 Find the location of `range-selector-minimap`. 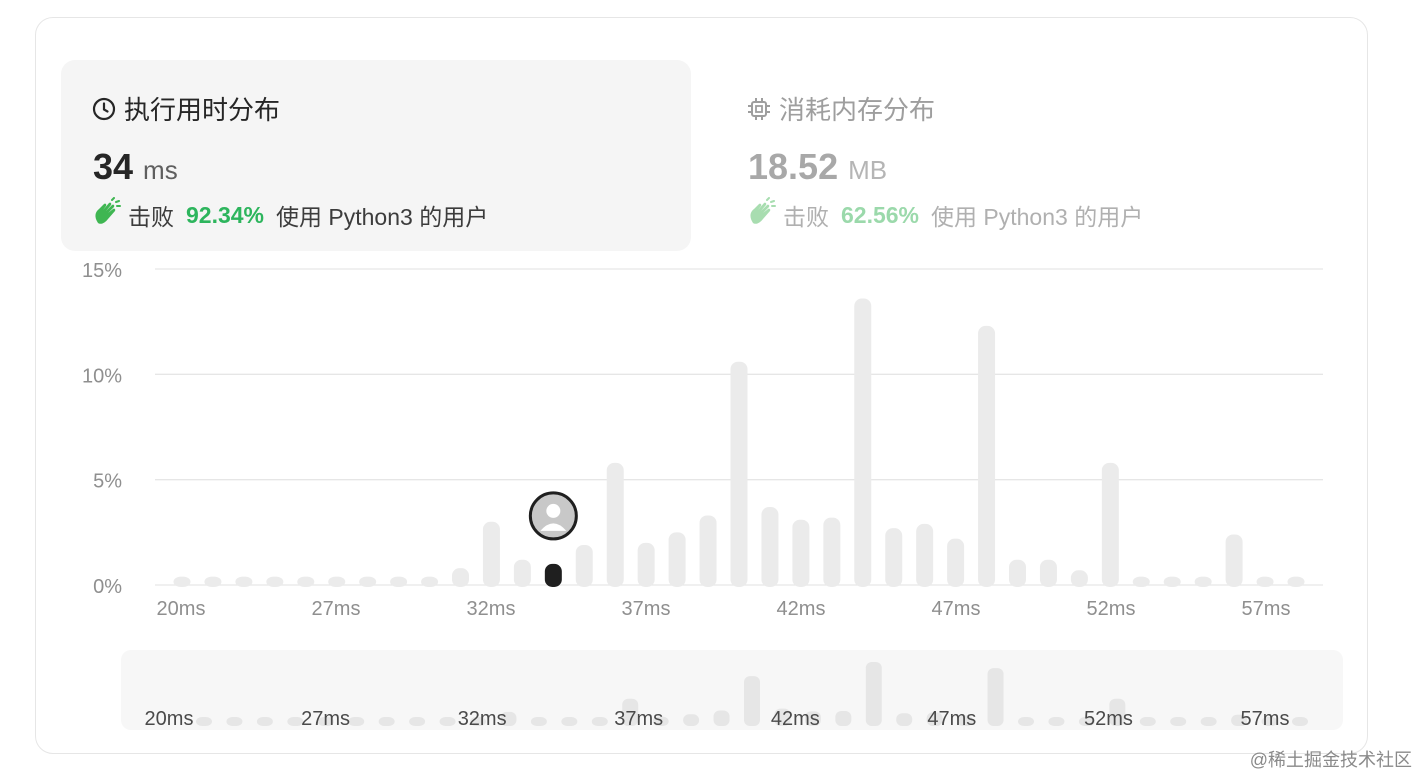

range-selector-minimap is located at coordinates (732, 690).